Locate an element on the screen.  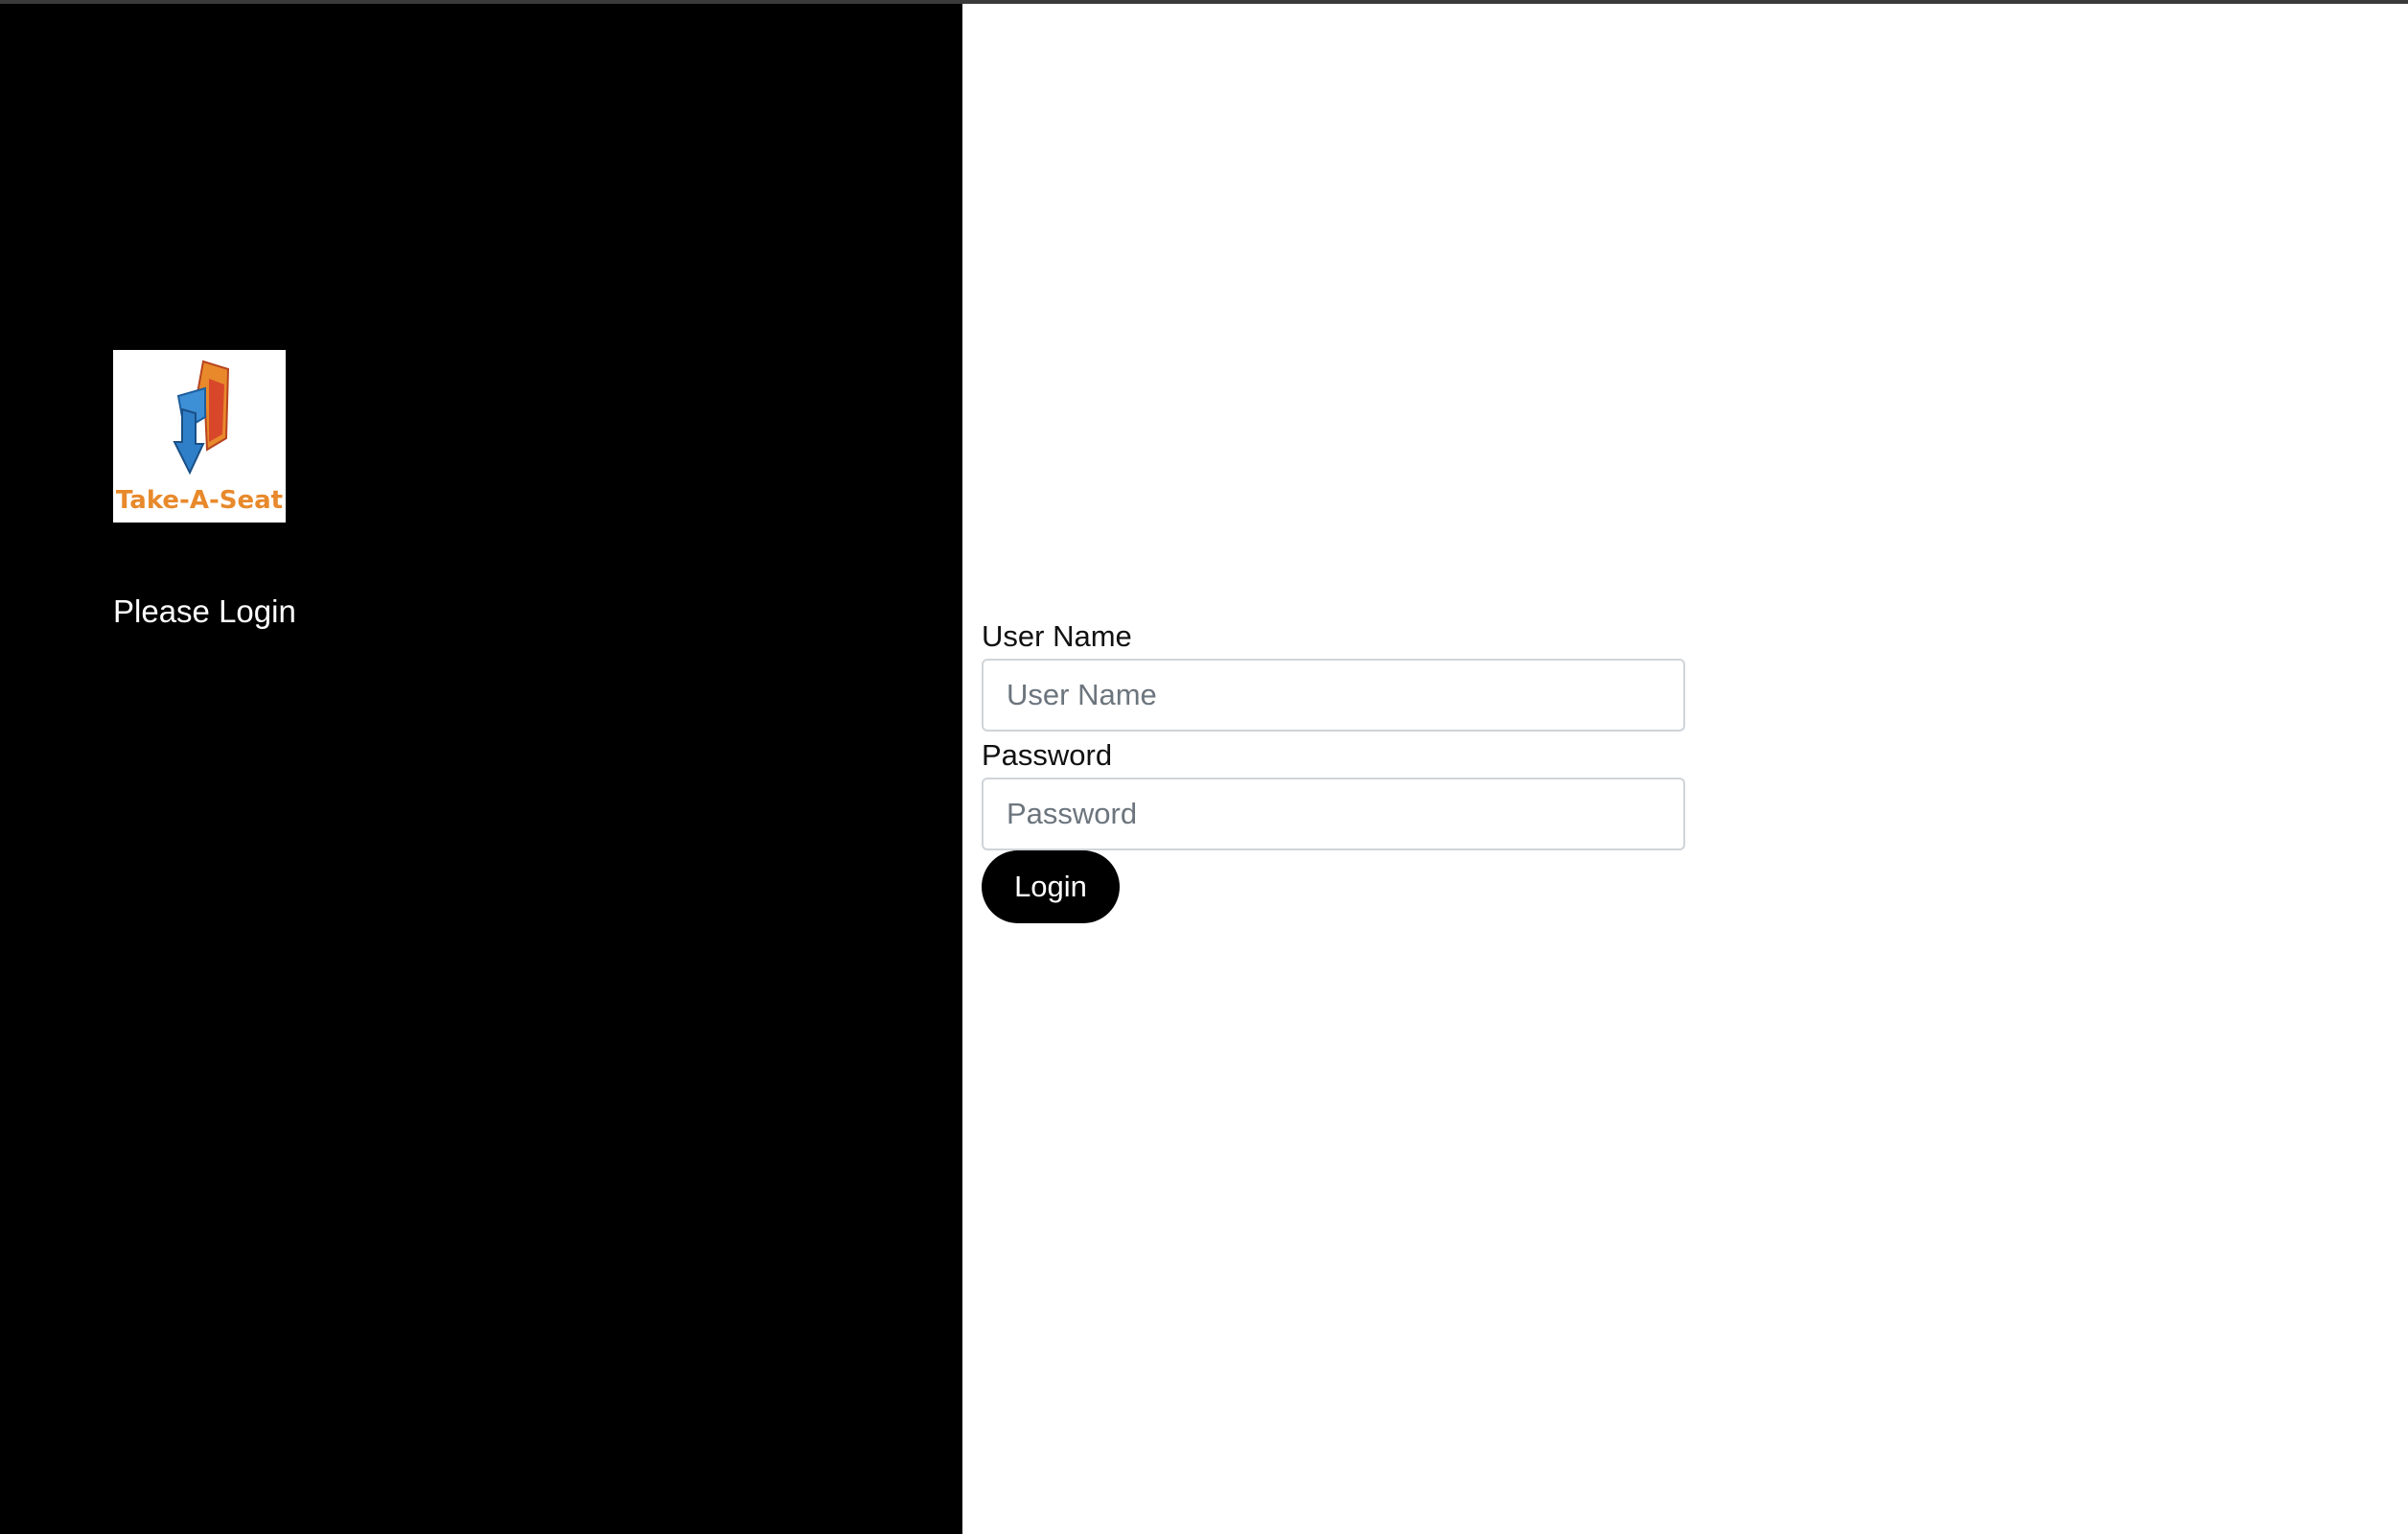
username-label: User Name is located at coordinates (1057, 636).